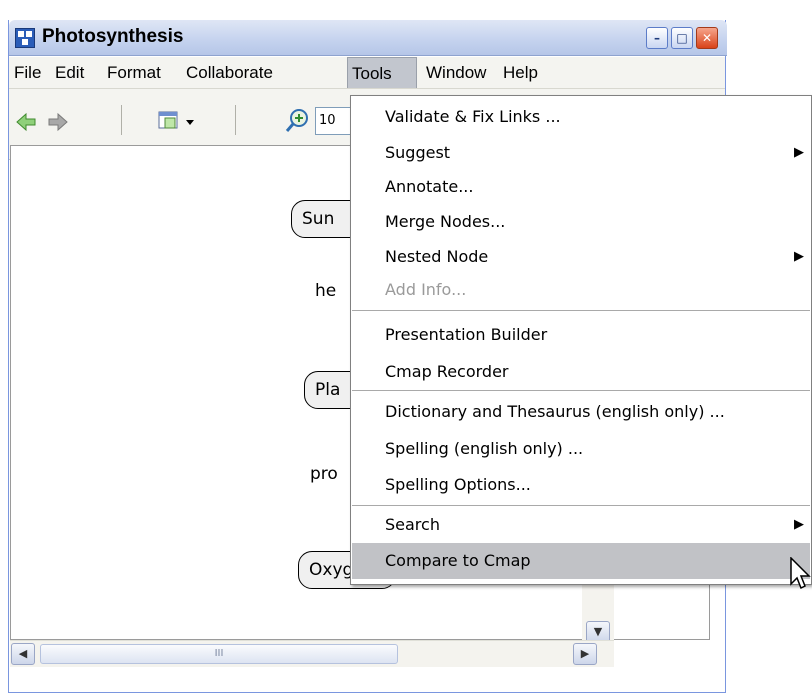 Image resolution: width=812 pixels, height=693 pixels. What do you see at coordinates (27, 72) in the screenshot?
I see `menu-file: File` at bounding box center [27, 72].